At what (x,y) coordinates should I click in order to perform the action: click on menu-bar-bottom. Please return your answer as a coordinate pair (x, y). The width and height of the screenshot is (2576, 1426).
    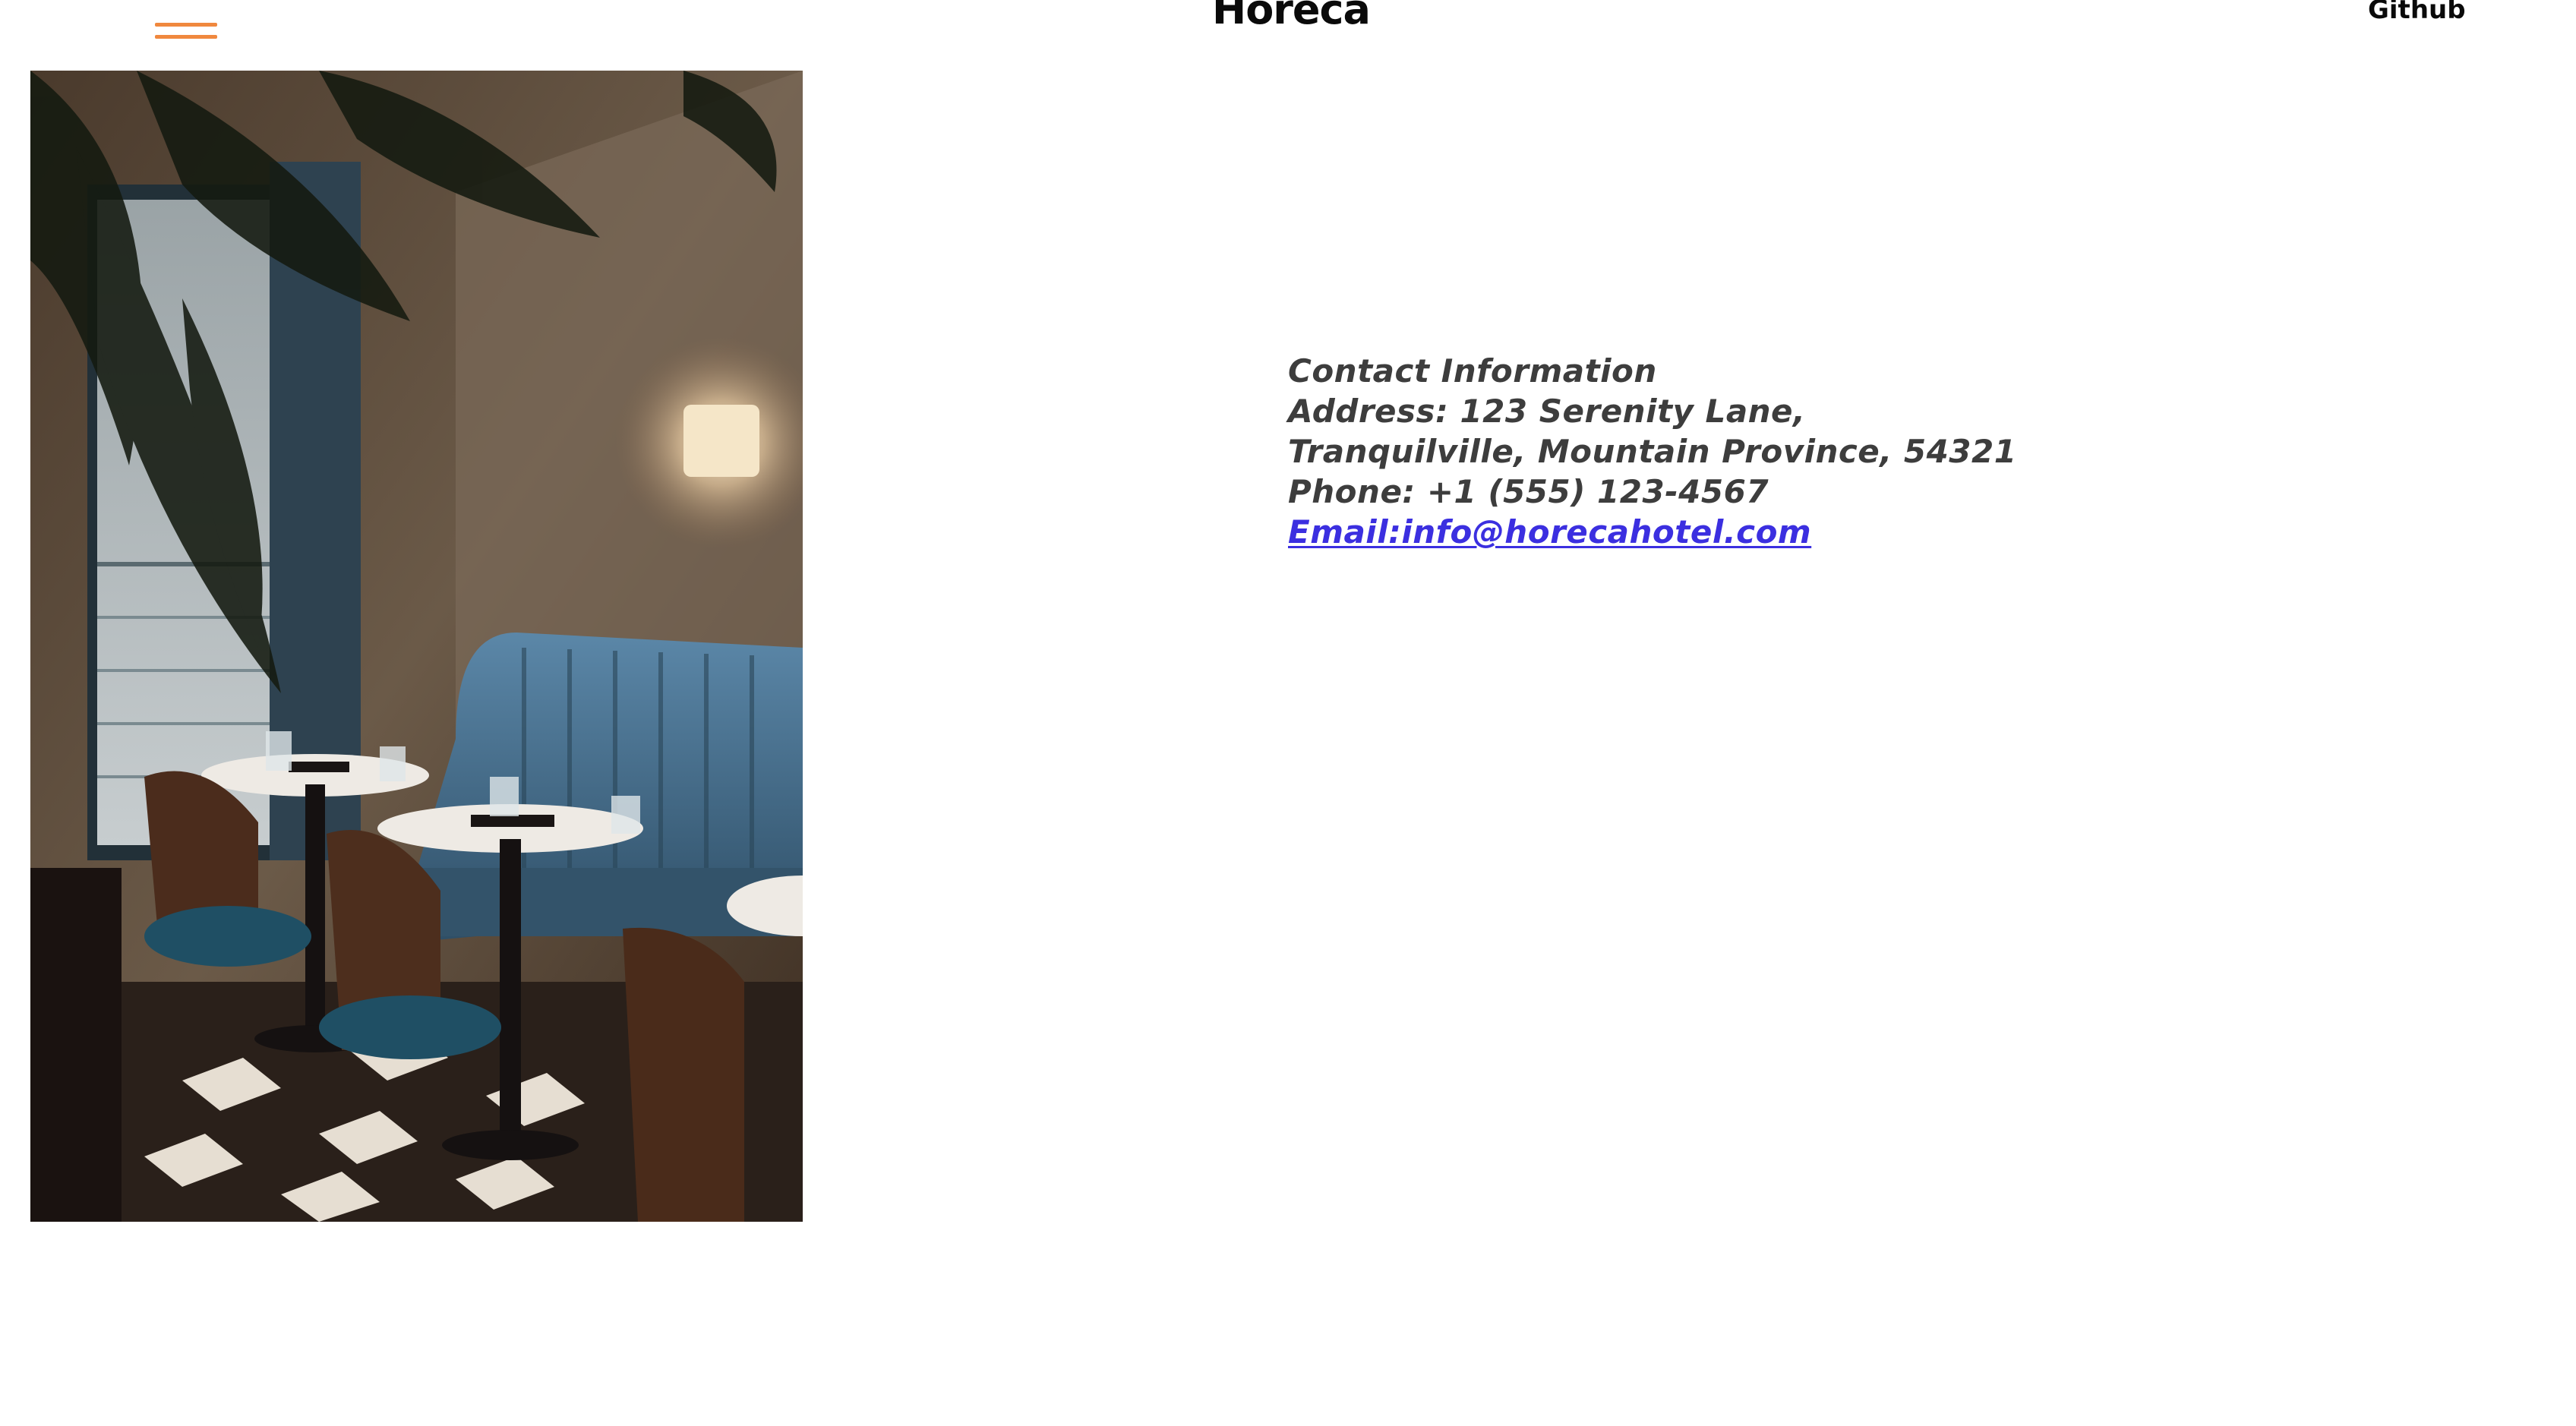
    Looking at the image, I should click on (186, 37).